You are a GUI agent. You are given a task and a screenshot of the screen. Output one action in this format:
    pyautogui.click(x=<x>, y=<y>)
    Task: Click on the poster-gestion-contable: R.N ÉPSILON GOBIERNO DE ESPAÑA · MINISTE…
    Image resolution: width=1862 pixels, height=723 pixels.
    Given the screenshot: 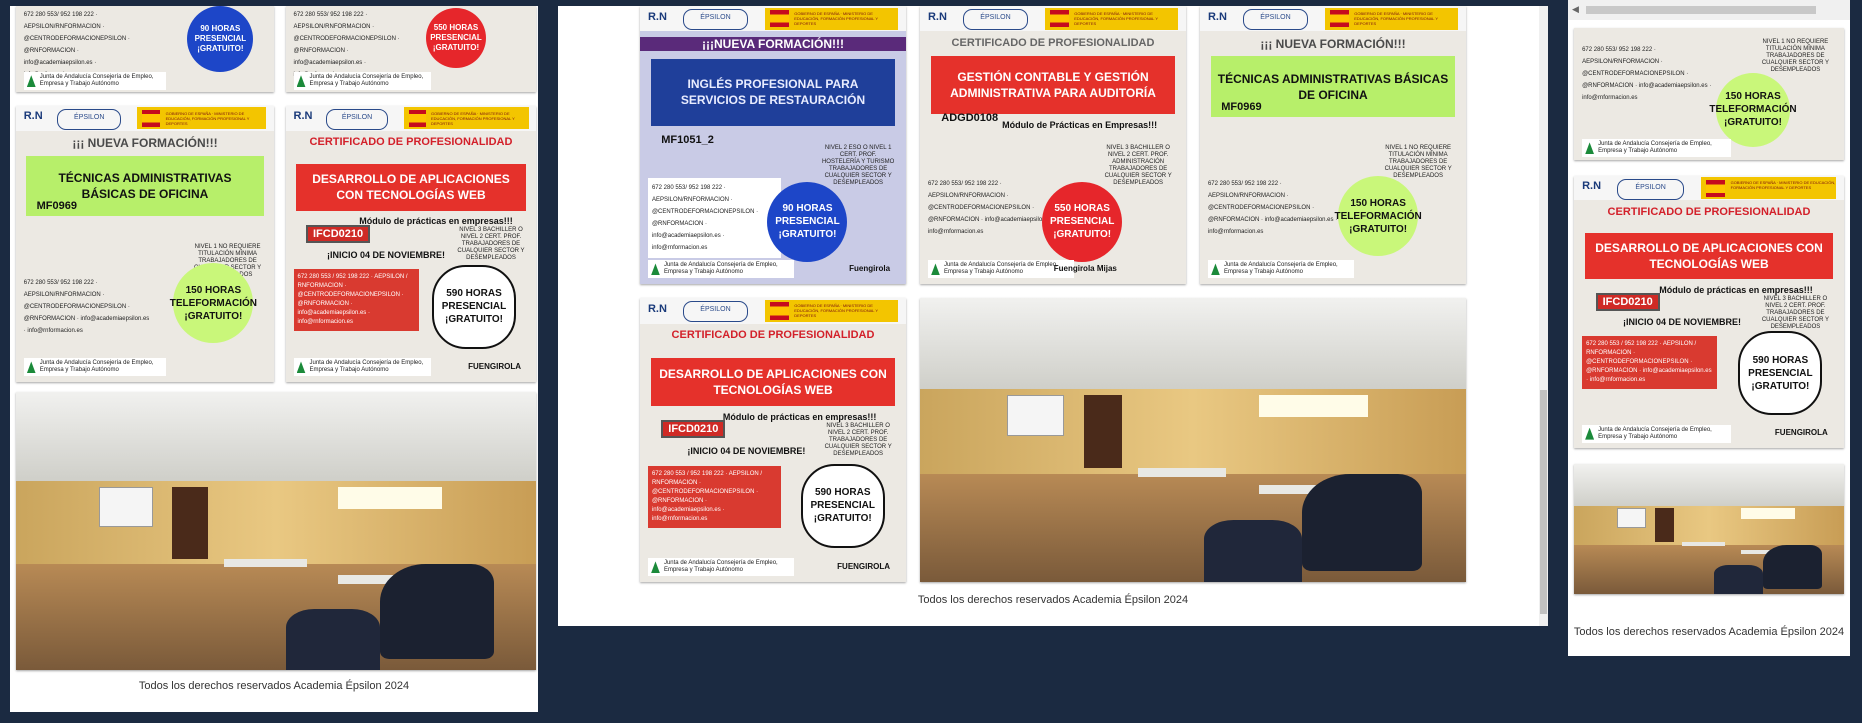 What is the action you would take?
    pyautogui.click(x=1053, y=145)
    